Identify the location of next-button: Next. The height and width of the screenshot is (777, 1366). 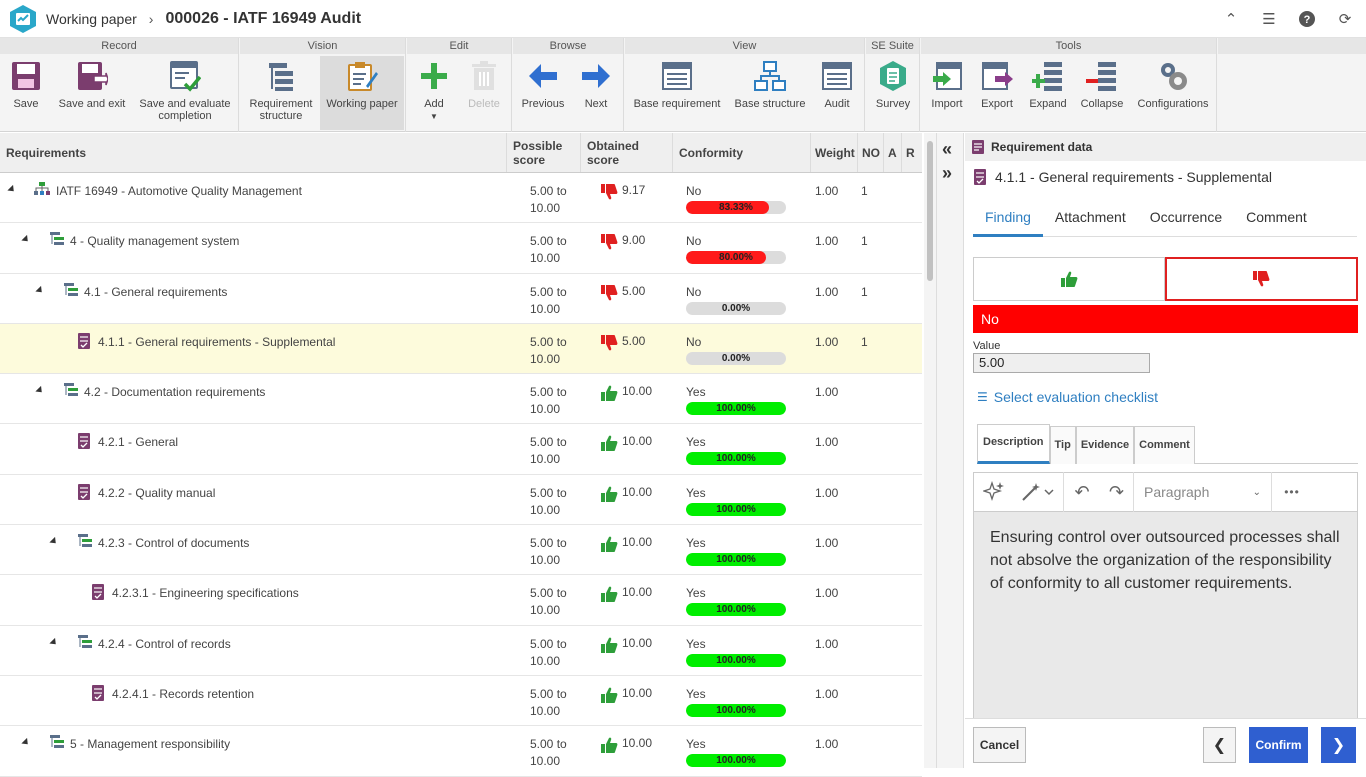
(596, 93).